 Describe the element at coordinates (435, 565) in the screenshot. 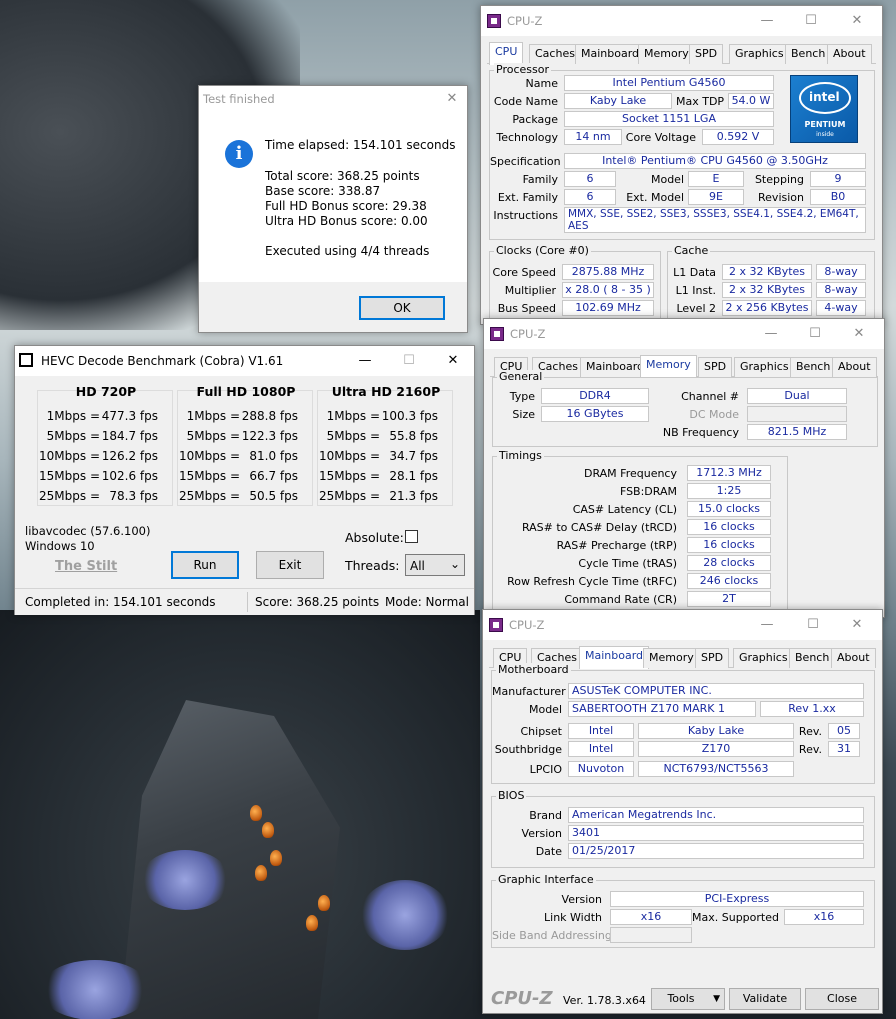

I see `threads-select: All ⌄` at that location.